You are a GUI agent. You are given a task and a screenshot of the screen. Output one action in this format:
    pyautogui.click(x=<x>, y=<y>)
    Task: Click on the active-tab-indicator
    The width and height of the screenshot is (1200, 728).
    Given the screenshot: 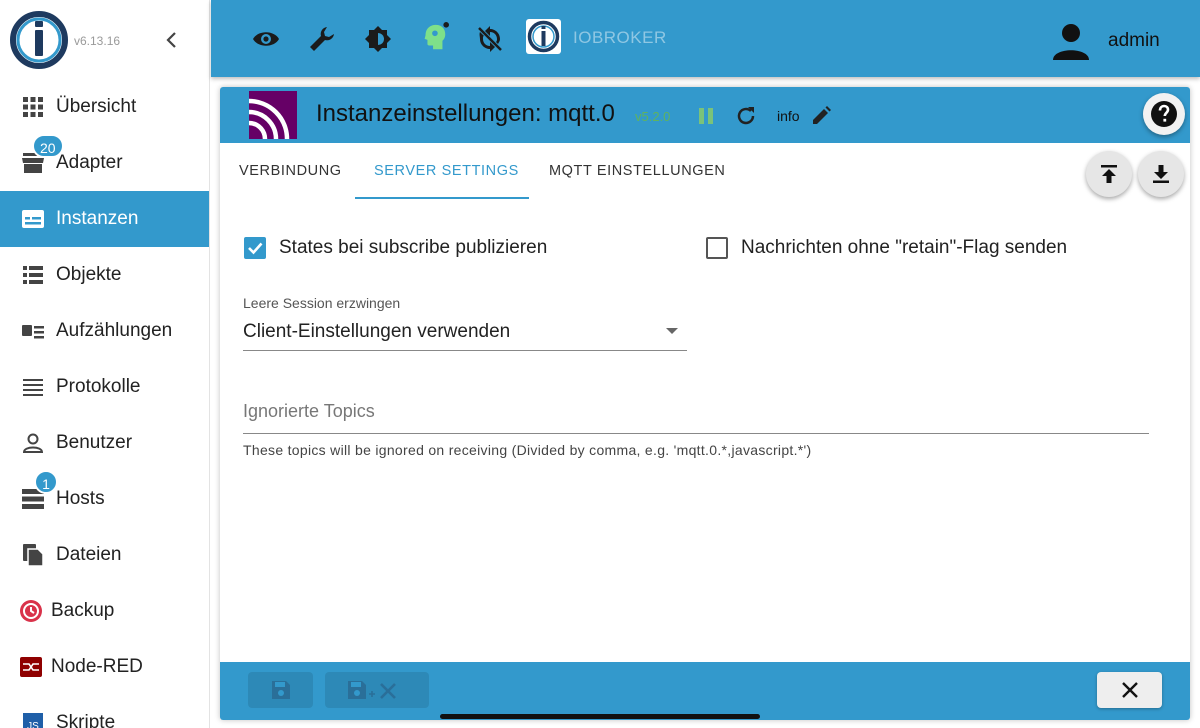 What is the action you would take?
    pyautogui.click(x=442, y=198)
    